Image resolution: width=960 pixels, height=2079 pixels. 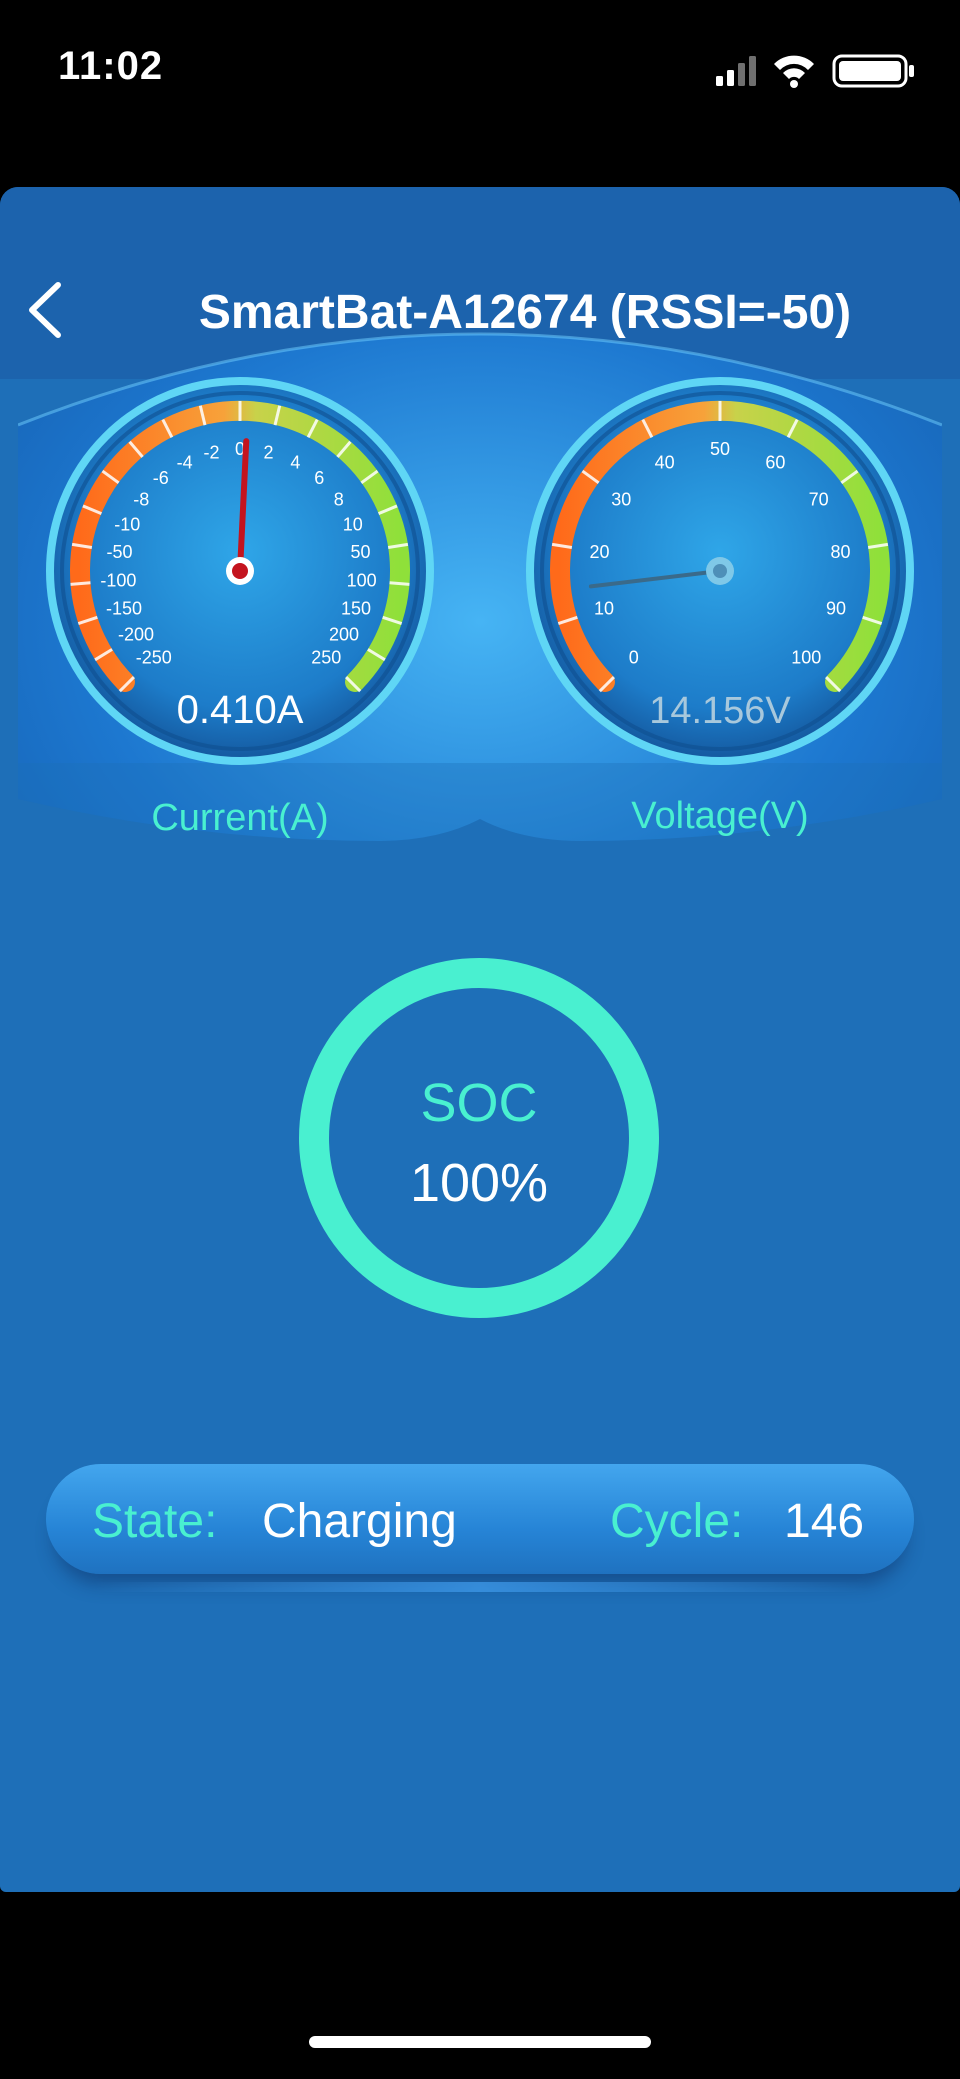 I want to click on current-gauge-tick-label: -250, so click(x=154, y=657).